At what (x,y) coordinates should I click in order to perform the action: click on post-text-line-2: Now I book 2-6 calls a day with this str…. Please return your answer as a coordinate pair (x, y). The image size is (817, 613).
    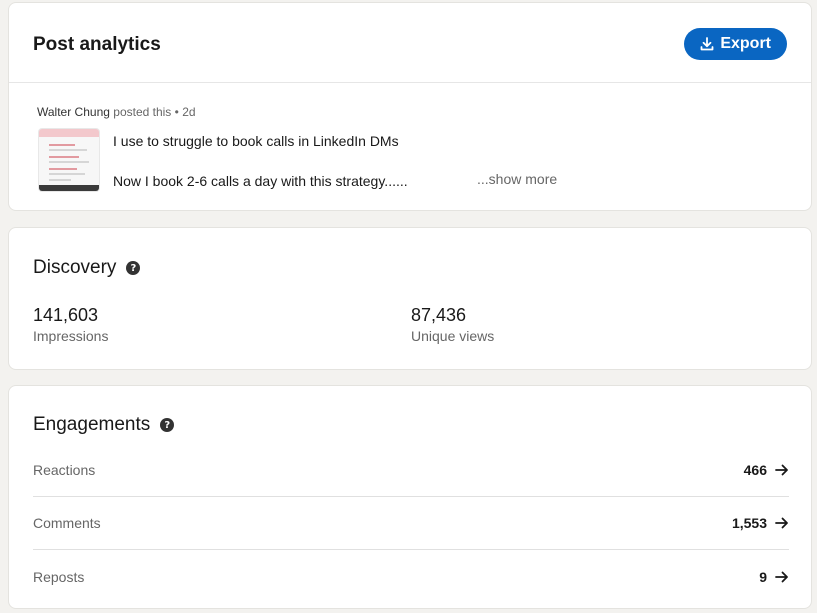
    Looking at the image, I should click on (260, 181).